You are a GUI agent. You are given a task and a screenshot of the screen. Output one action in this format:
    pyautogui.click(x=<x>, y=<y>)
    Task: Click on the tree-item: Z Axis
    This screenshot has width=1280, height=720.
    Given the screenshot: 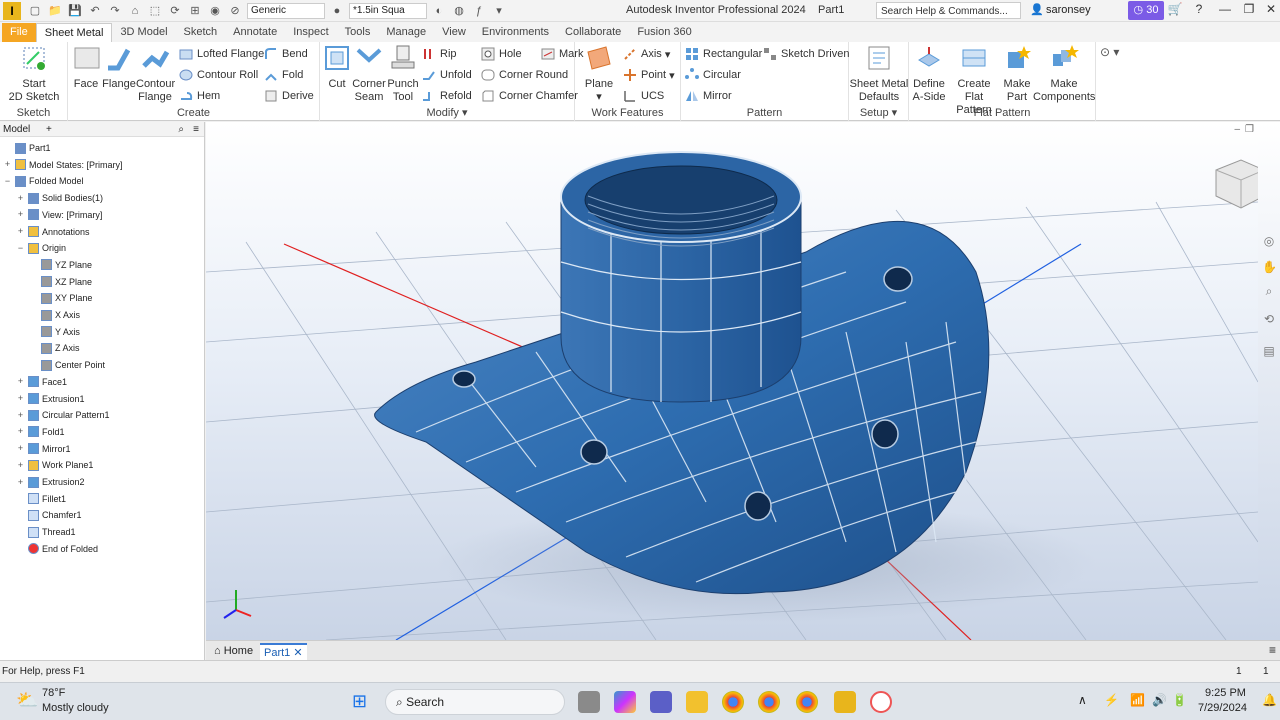 What is the action you would take?
    pyautogui.click(x=54, y=348)
    